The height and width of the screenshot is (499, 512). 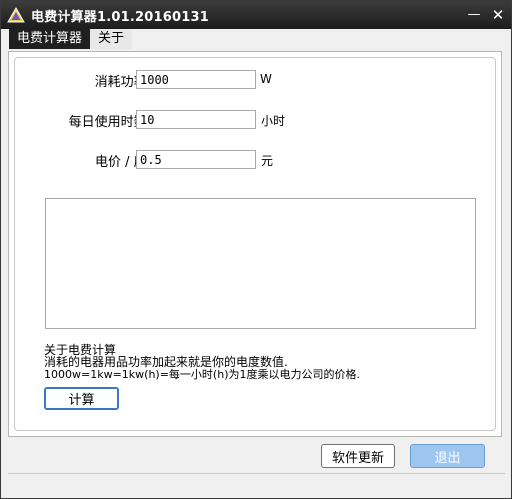 I want to click on price-unit: 元, so click(x=267, y=161).